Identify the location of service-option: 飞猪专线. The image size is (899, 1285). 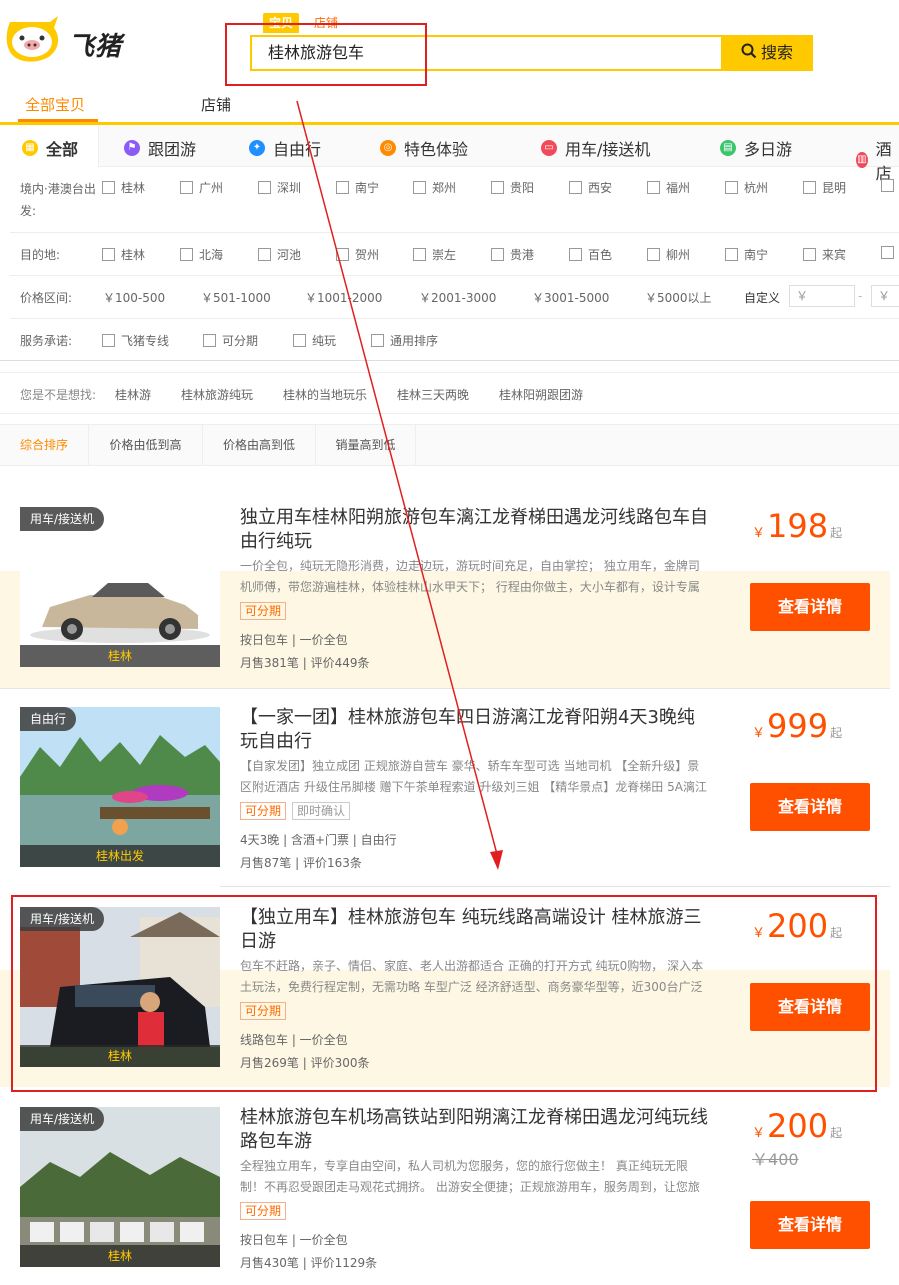
(135, 340).